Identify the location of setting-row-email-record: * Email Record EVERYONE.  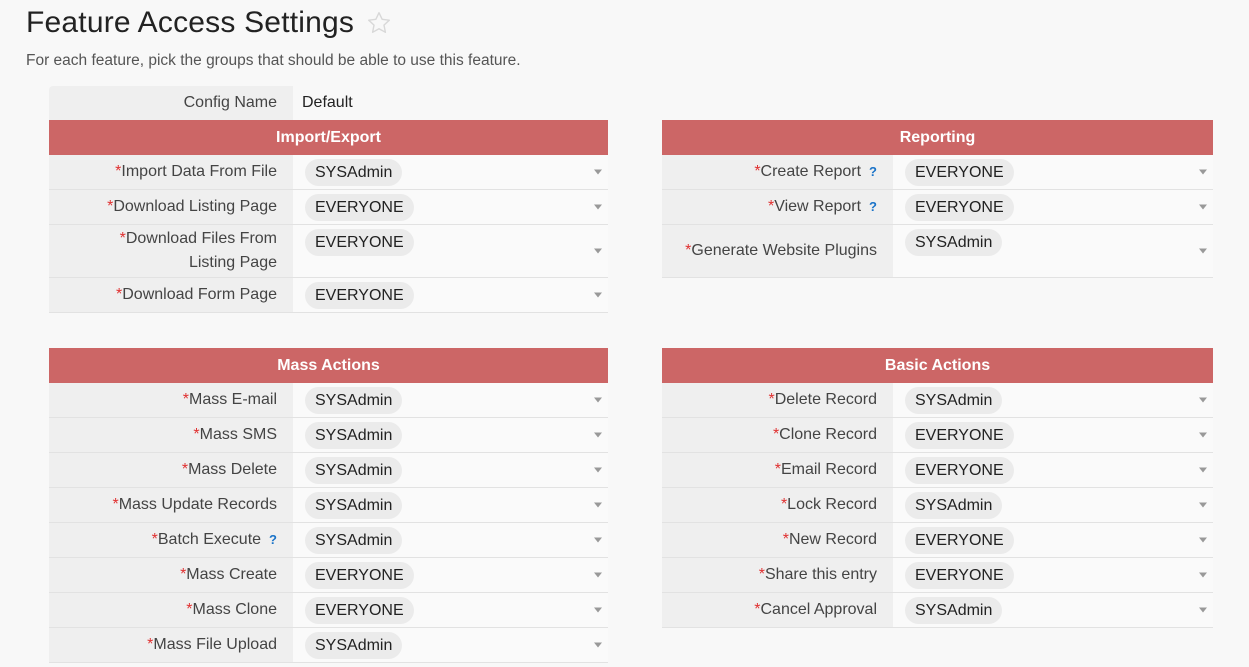
(937, 470).